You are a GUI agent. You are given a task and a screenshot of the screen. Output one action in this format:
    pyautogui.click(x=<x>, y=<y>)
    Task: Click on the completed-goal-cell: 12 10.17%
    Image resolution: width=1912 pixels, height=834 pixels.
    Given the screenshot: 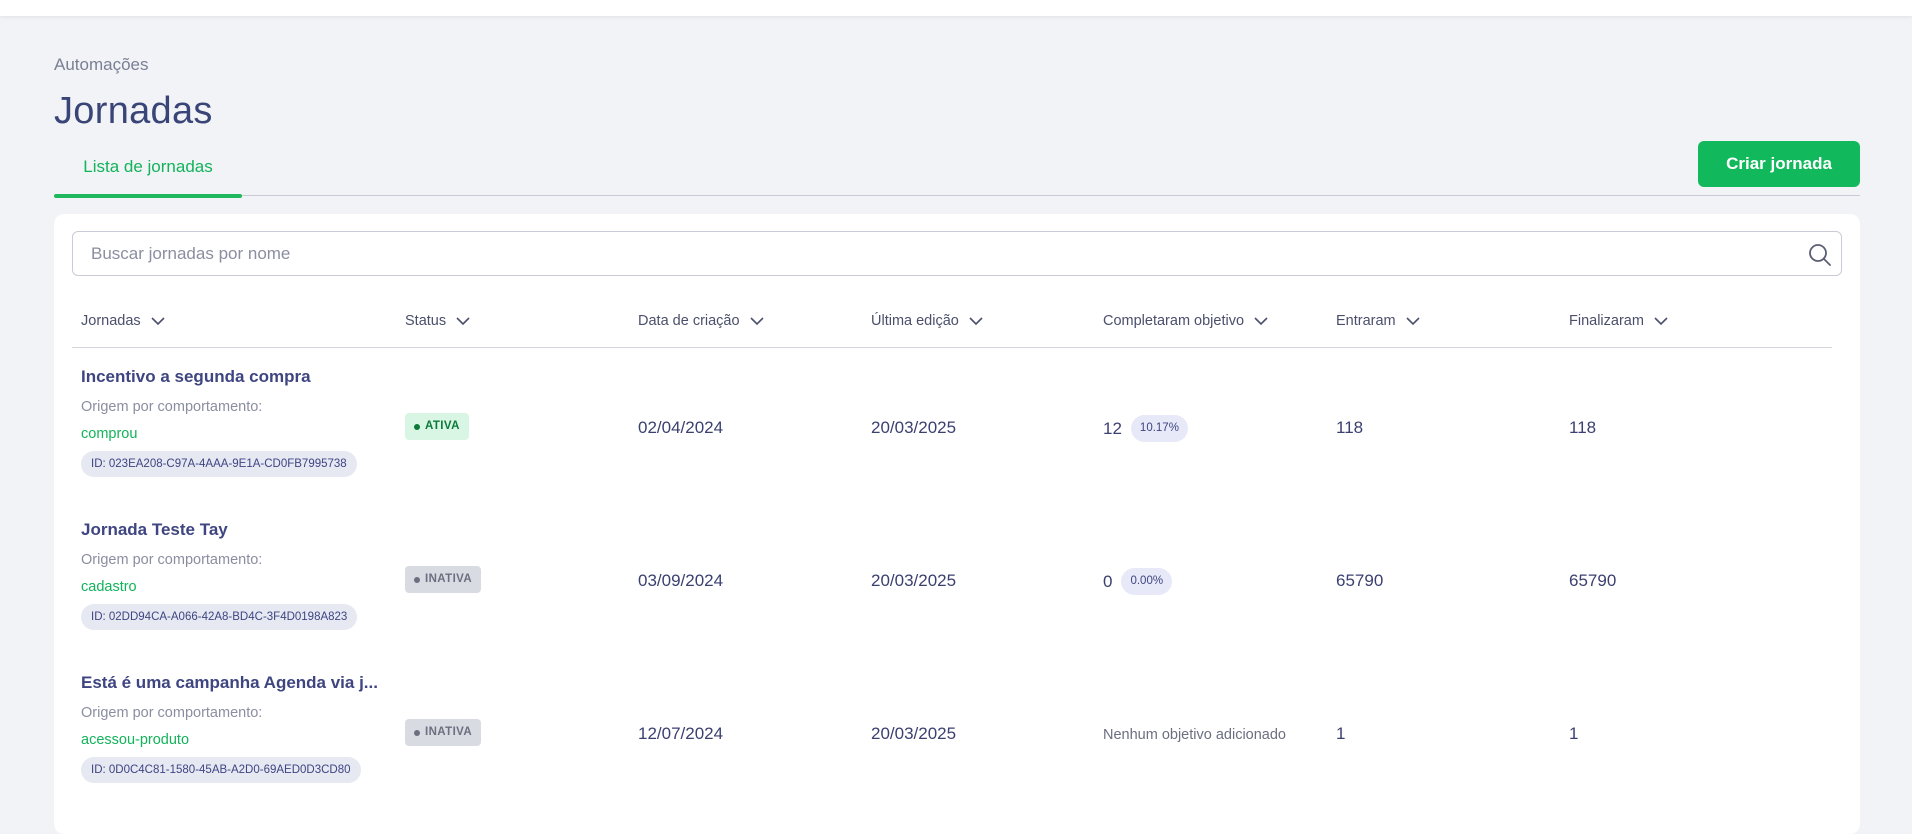 What is the action you would take?
    pyautogui.click(x=1145, y=428)
    